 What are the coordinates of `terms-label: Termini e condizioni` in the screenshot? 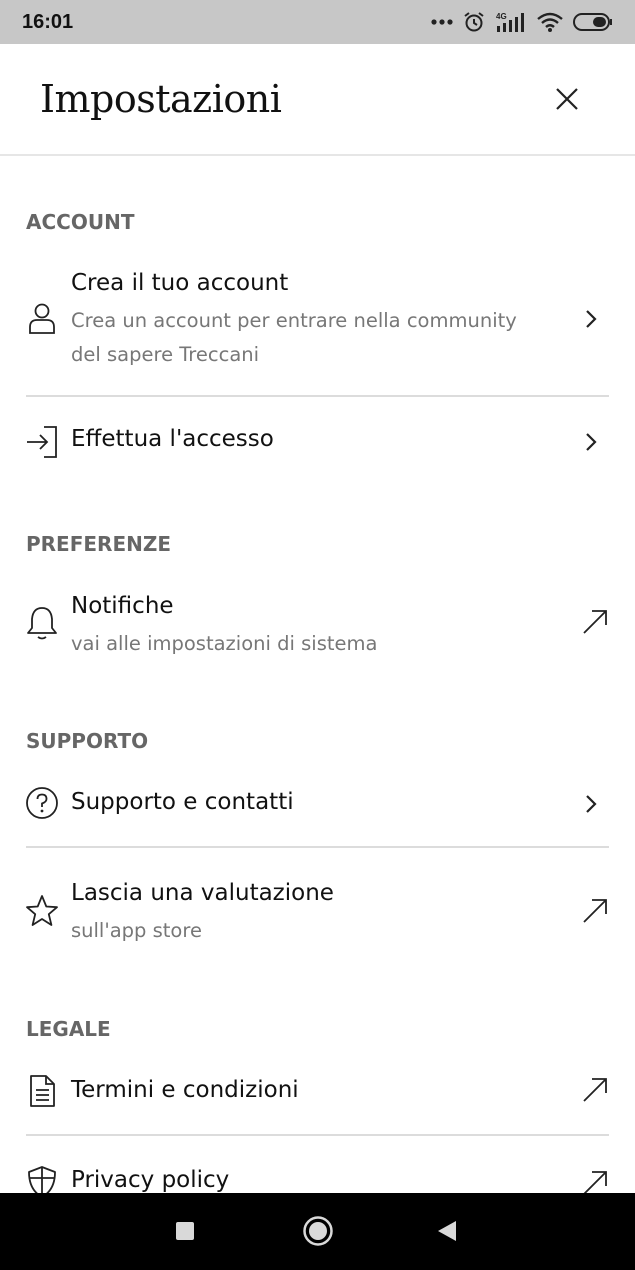 It's located at (185, 1090).